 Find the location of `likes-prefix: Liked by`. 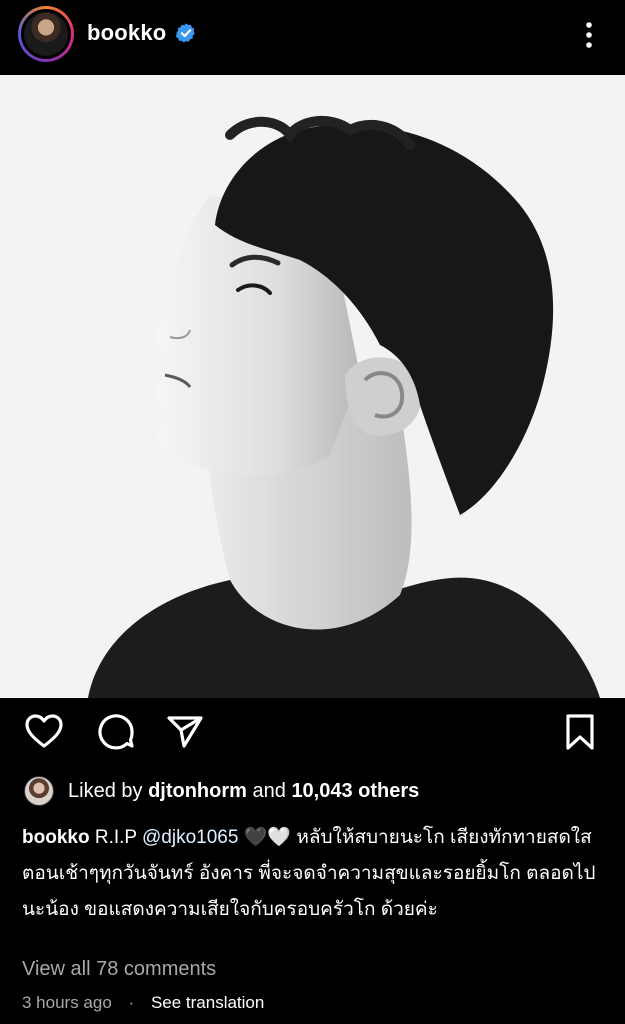

likes-prefix: Liked by is located at coordinates (105, 791).